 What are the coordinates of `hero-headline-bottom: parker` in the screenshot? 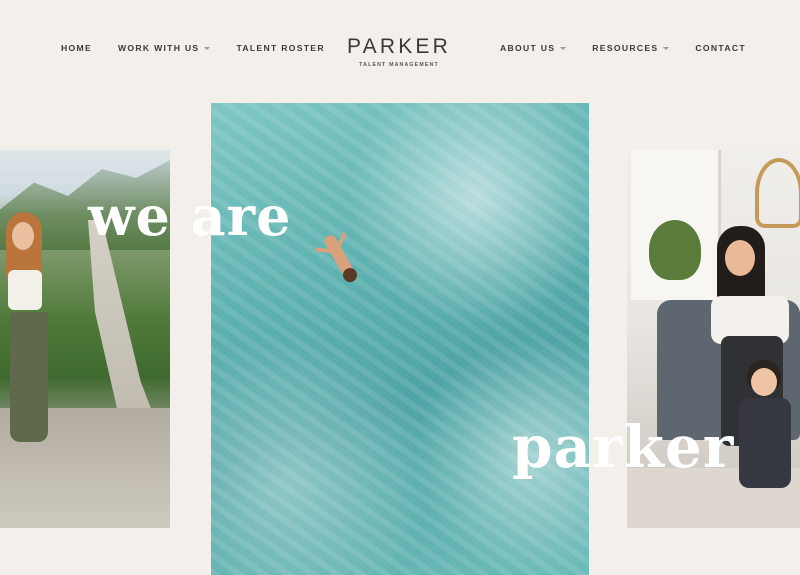 It's located at (623, 447).